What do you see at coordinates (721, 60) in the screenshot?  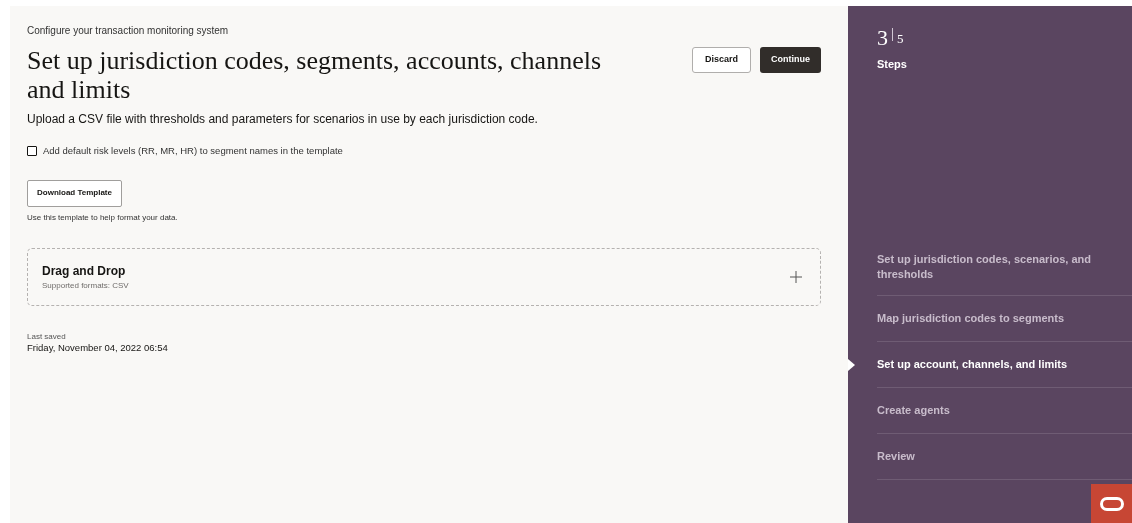 I see `discard-button: Discard` at bounding box center [721, 60].